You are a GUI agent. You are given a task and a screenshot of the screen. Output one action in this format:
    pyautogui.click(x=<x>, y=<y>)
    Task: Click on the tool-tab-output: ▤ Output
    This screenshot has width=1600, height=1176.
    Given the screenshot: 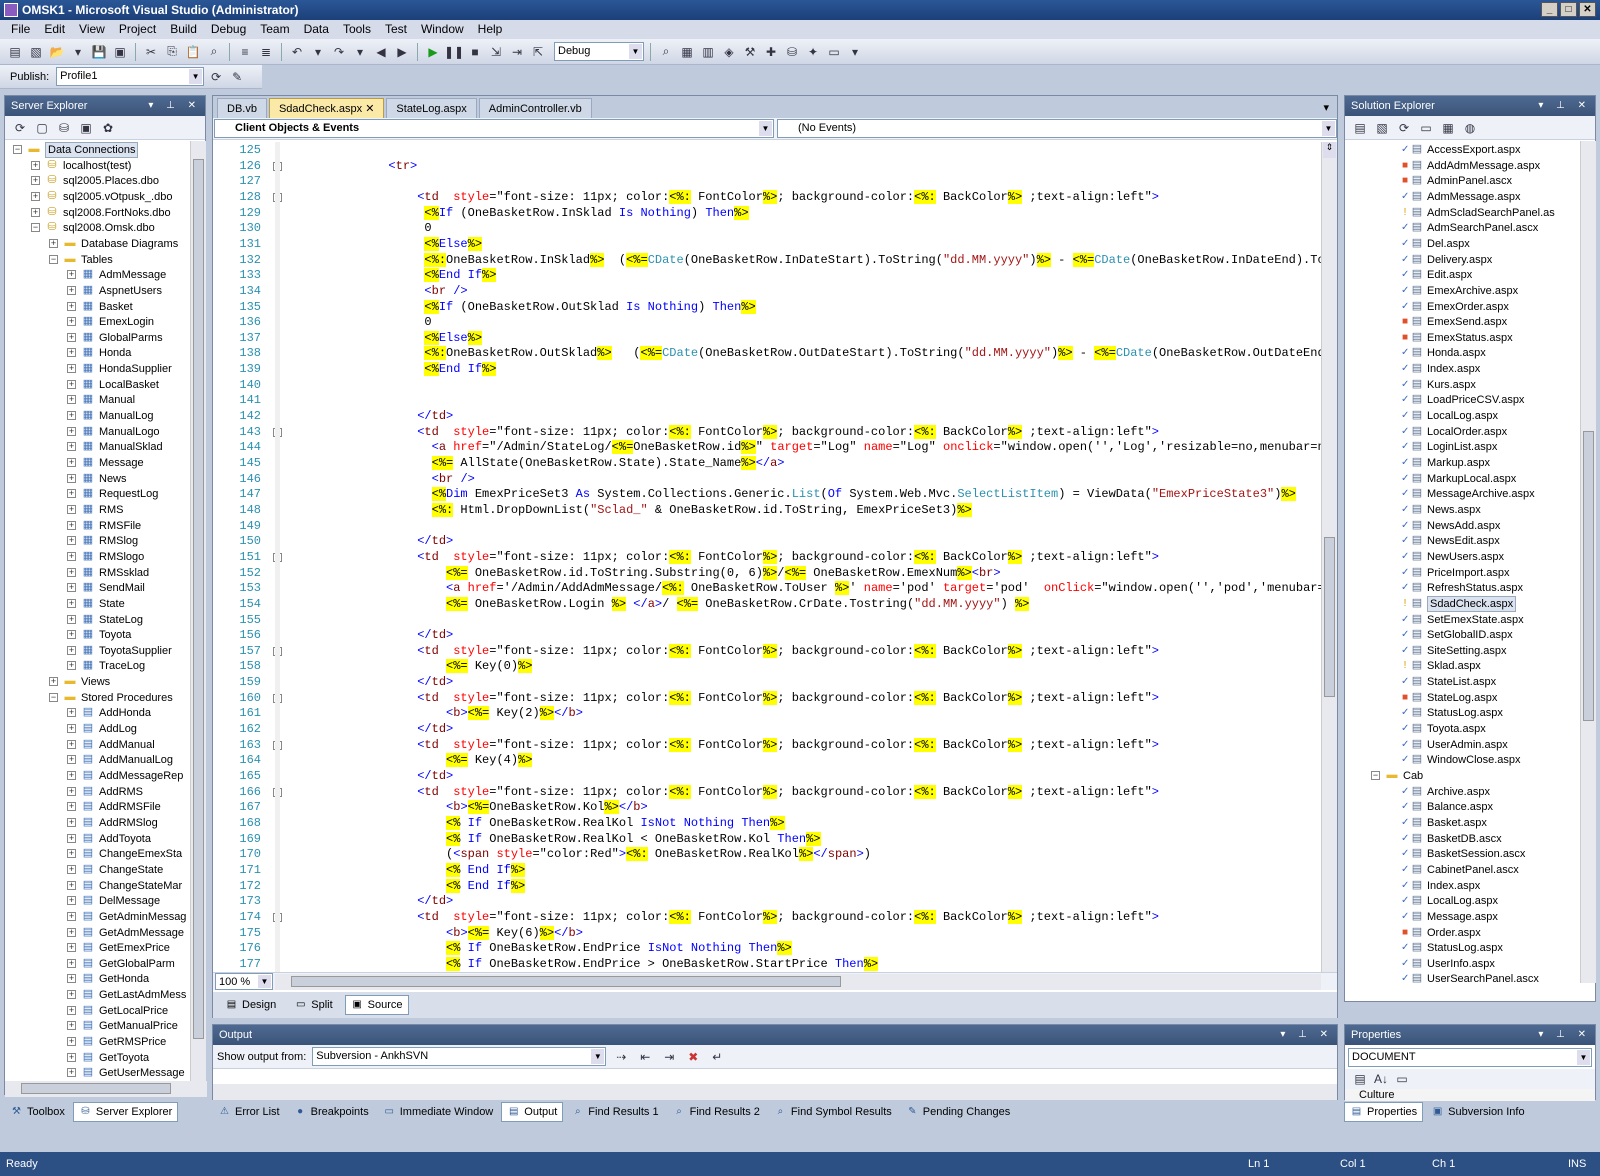 What is the action you would take?
    pyautogui.click(x=532, y=1112)
    